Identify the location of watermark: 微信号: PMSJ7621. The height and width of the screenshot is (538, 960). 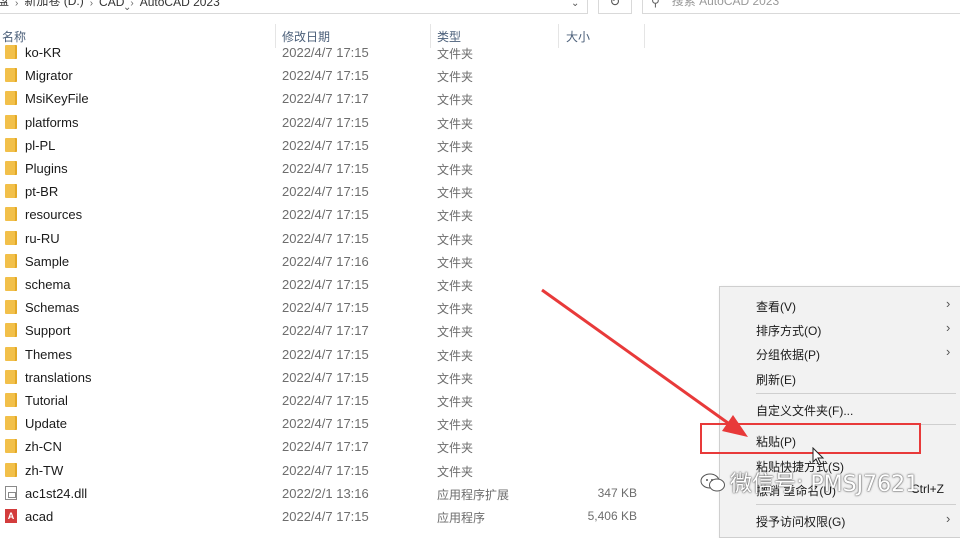
(809, 482).